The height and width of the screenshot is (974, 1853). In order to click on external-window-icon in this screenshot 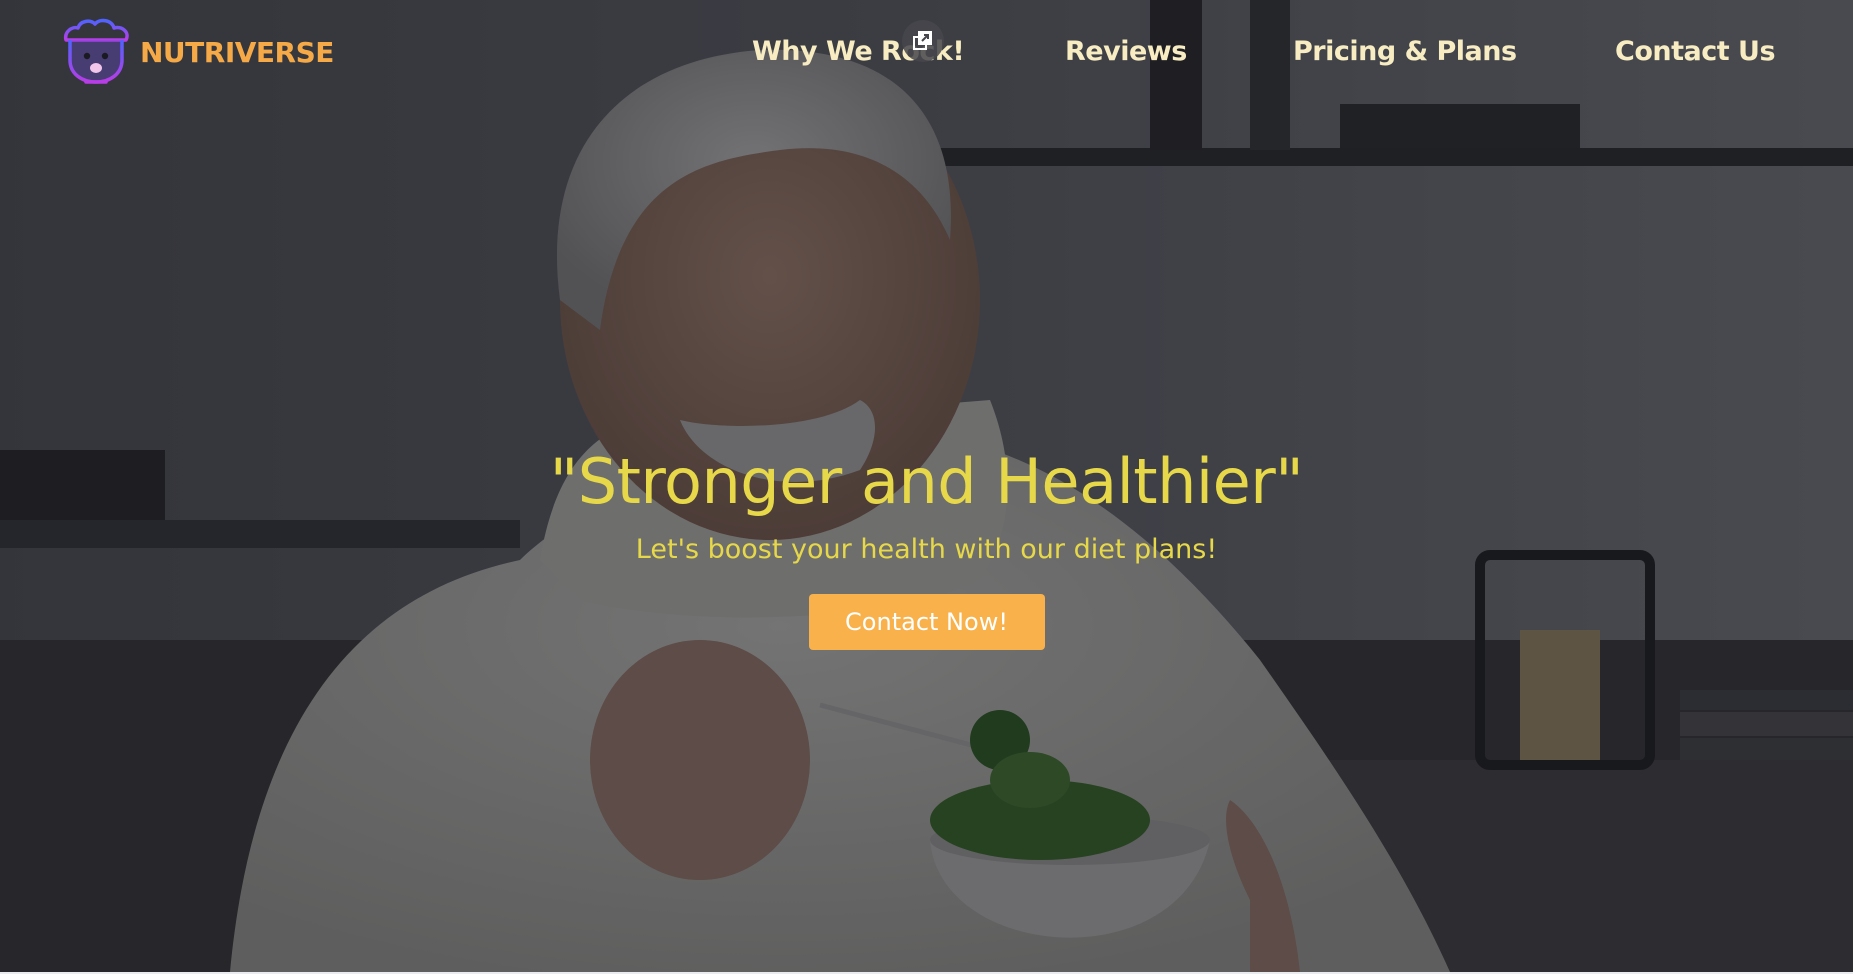, I will do `click(923, 41)`.